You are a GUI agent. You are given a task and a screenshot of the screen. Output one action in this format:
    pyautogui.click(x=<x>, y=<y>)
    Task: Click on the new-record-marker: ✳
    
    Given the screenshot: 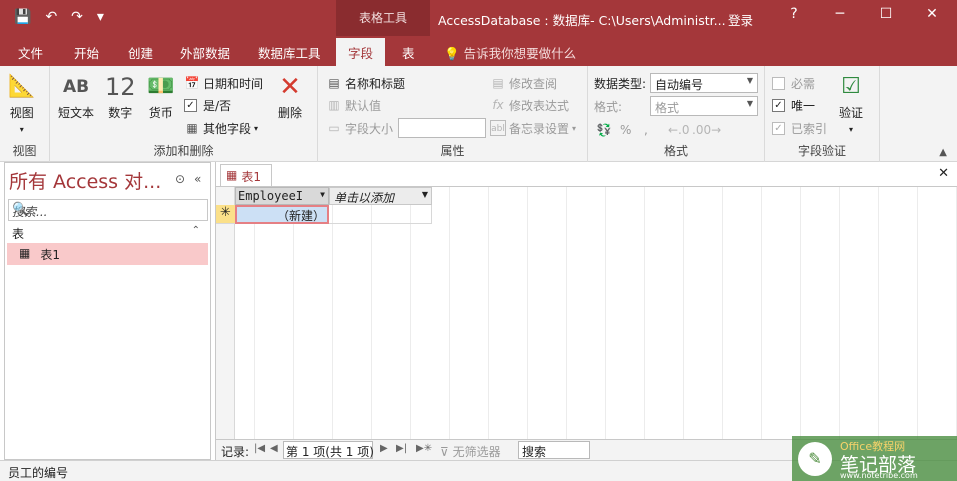 What is the action you would take?
    pyautogui.click(x=225, y=214)
    